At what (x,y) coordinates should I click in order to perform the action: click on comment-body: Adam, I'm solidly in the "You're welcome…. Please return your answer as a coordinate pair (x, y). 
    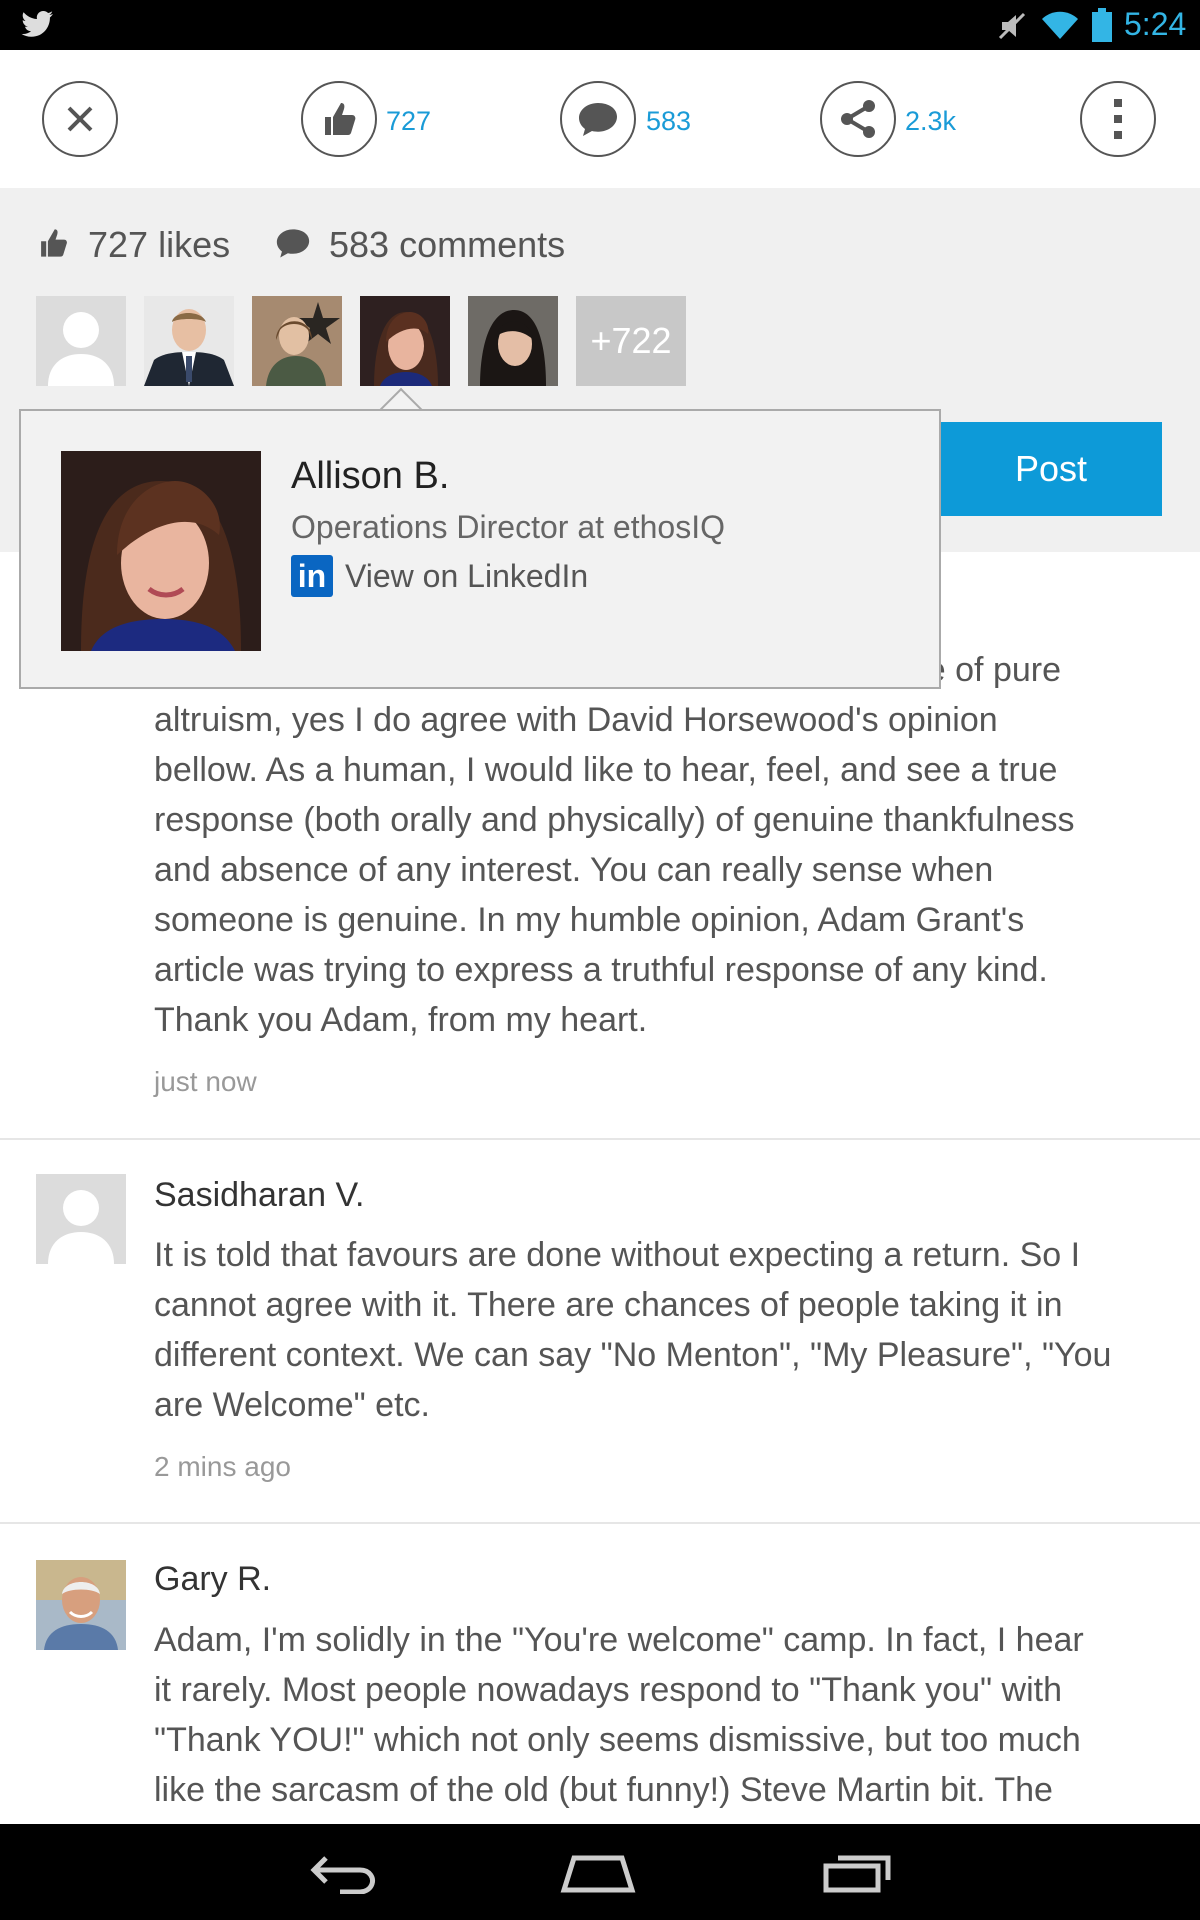
    Looking at the image, I should click on (664, 1715).